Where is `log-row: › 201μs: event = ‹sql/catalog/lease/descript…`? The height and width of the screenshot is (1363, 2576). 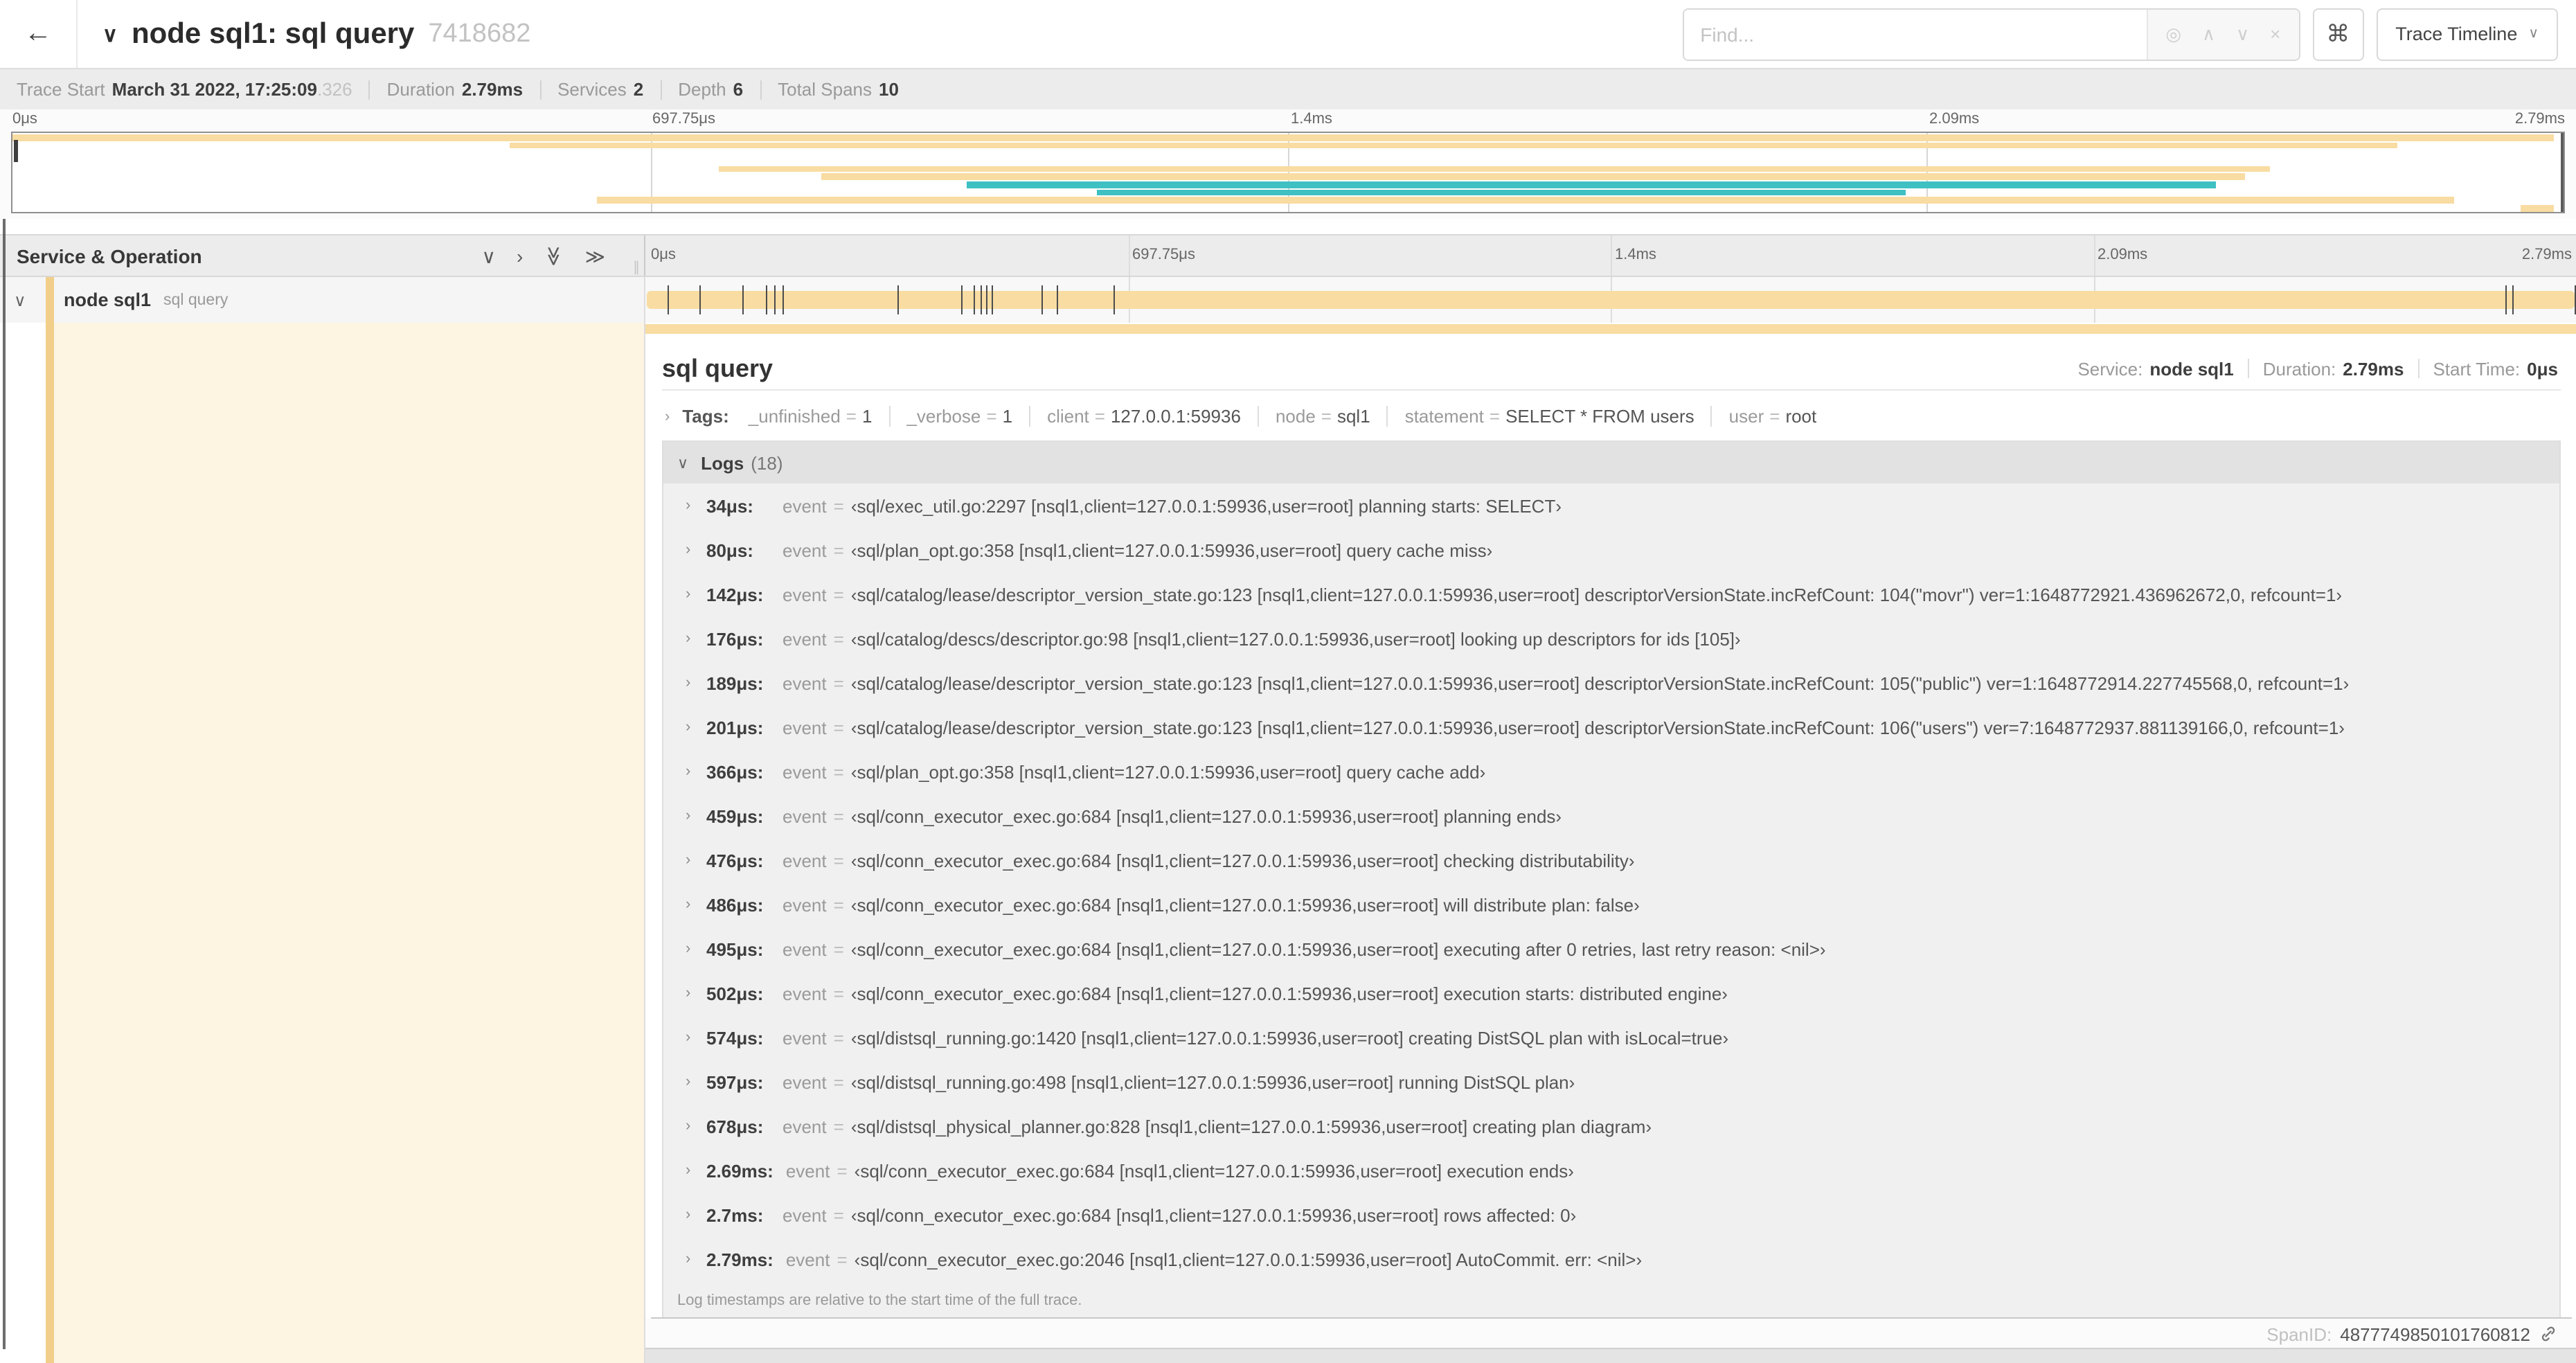
log-row: › 201μs: event = ‹sql/catalog/lease/descript… is located at coordinates (1611, 727).